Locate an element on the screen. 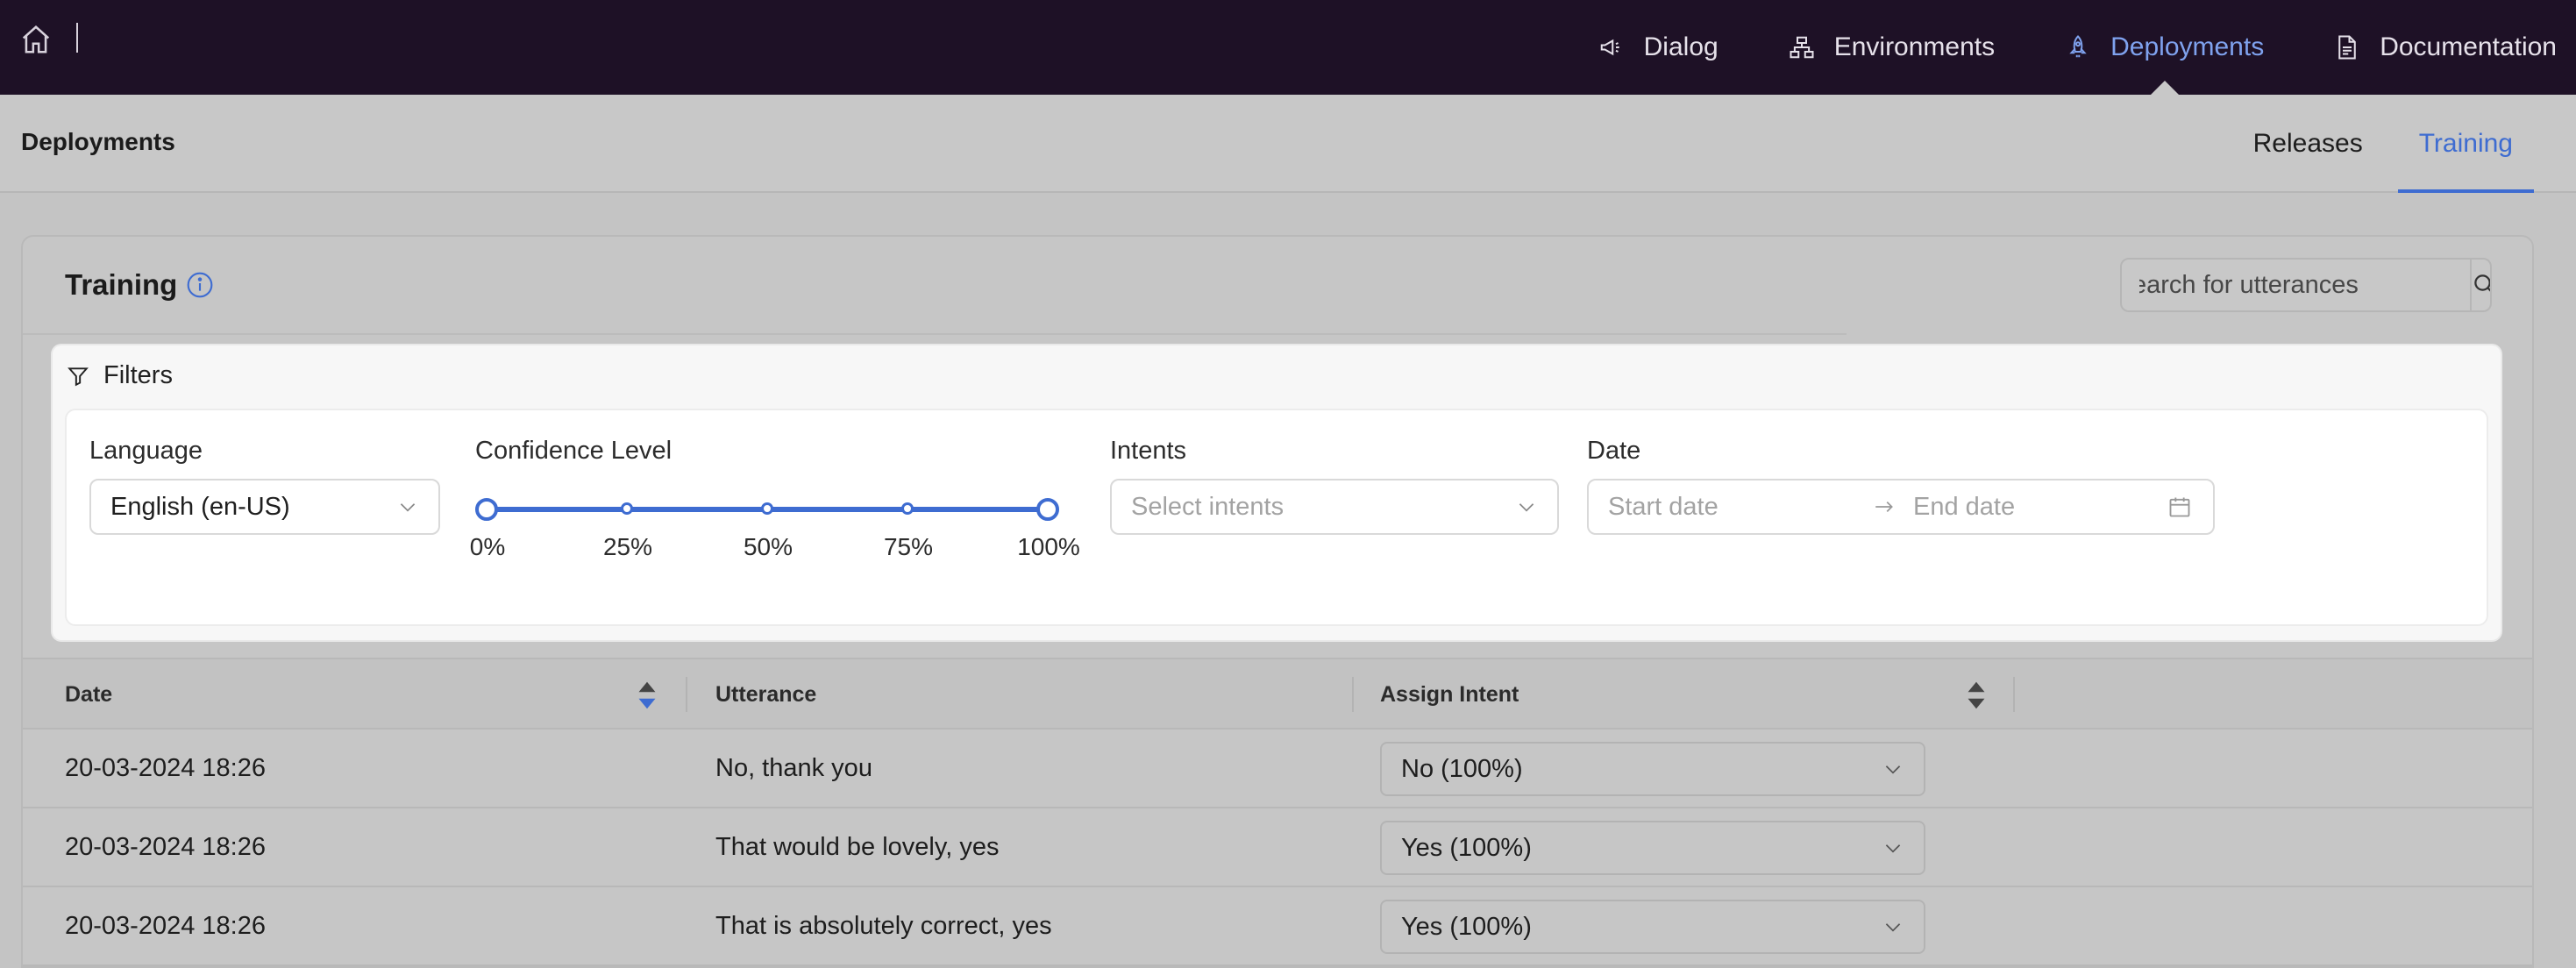 The image size is (2576, 968). search-icon is located at coordinates (2482, 283).